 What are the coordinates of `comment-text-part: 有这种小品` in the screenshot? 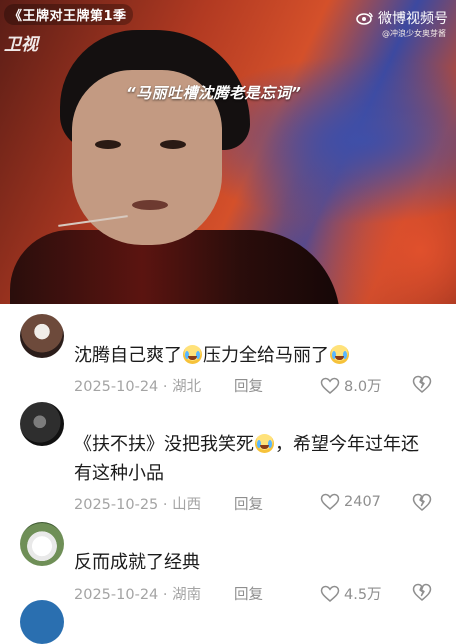 It's located at (119, 473).